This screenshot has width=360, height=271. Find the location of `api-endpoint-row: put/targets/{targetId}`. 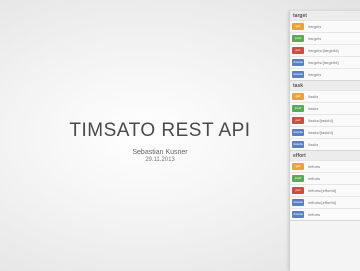

api-endpoint-row: put/targets/{targetId} is located at coordinates (325, 50).